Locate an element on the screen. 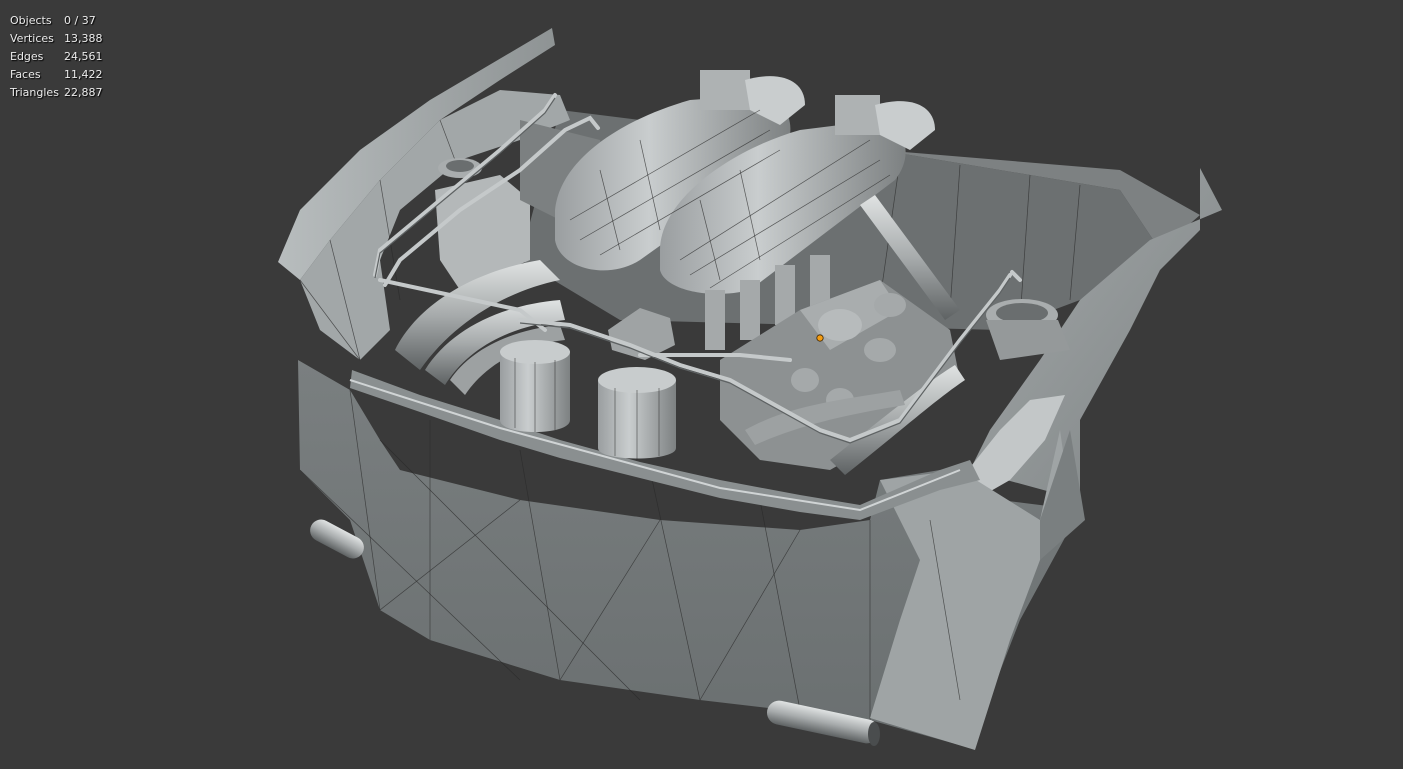 This screenshot has width=1403, height=769. stat-label: Faces is located at coordinates (25, 74).